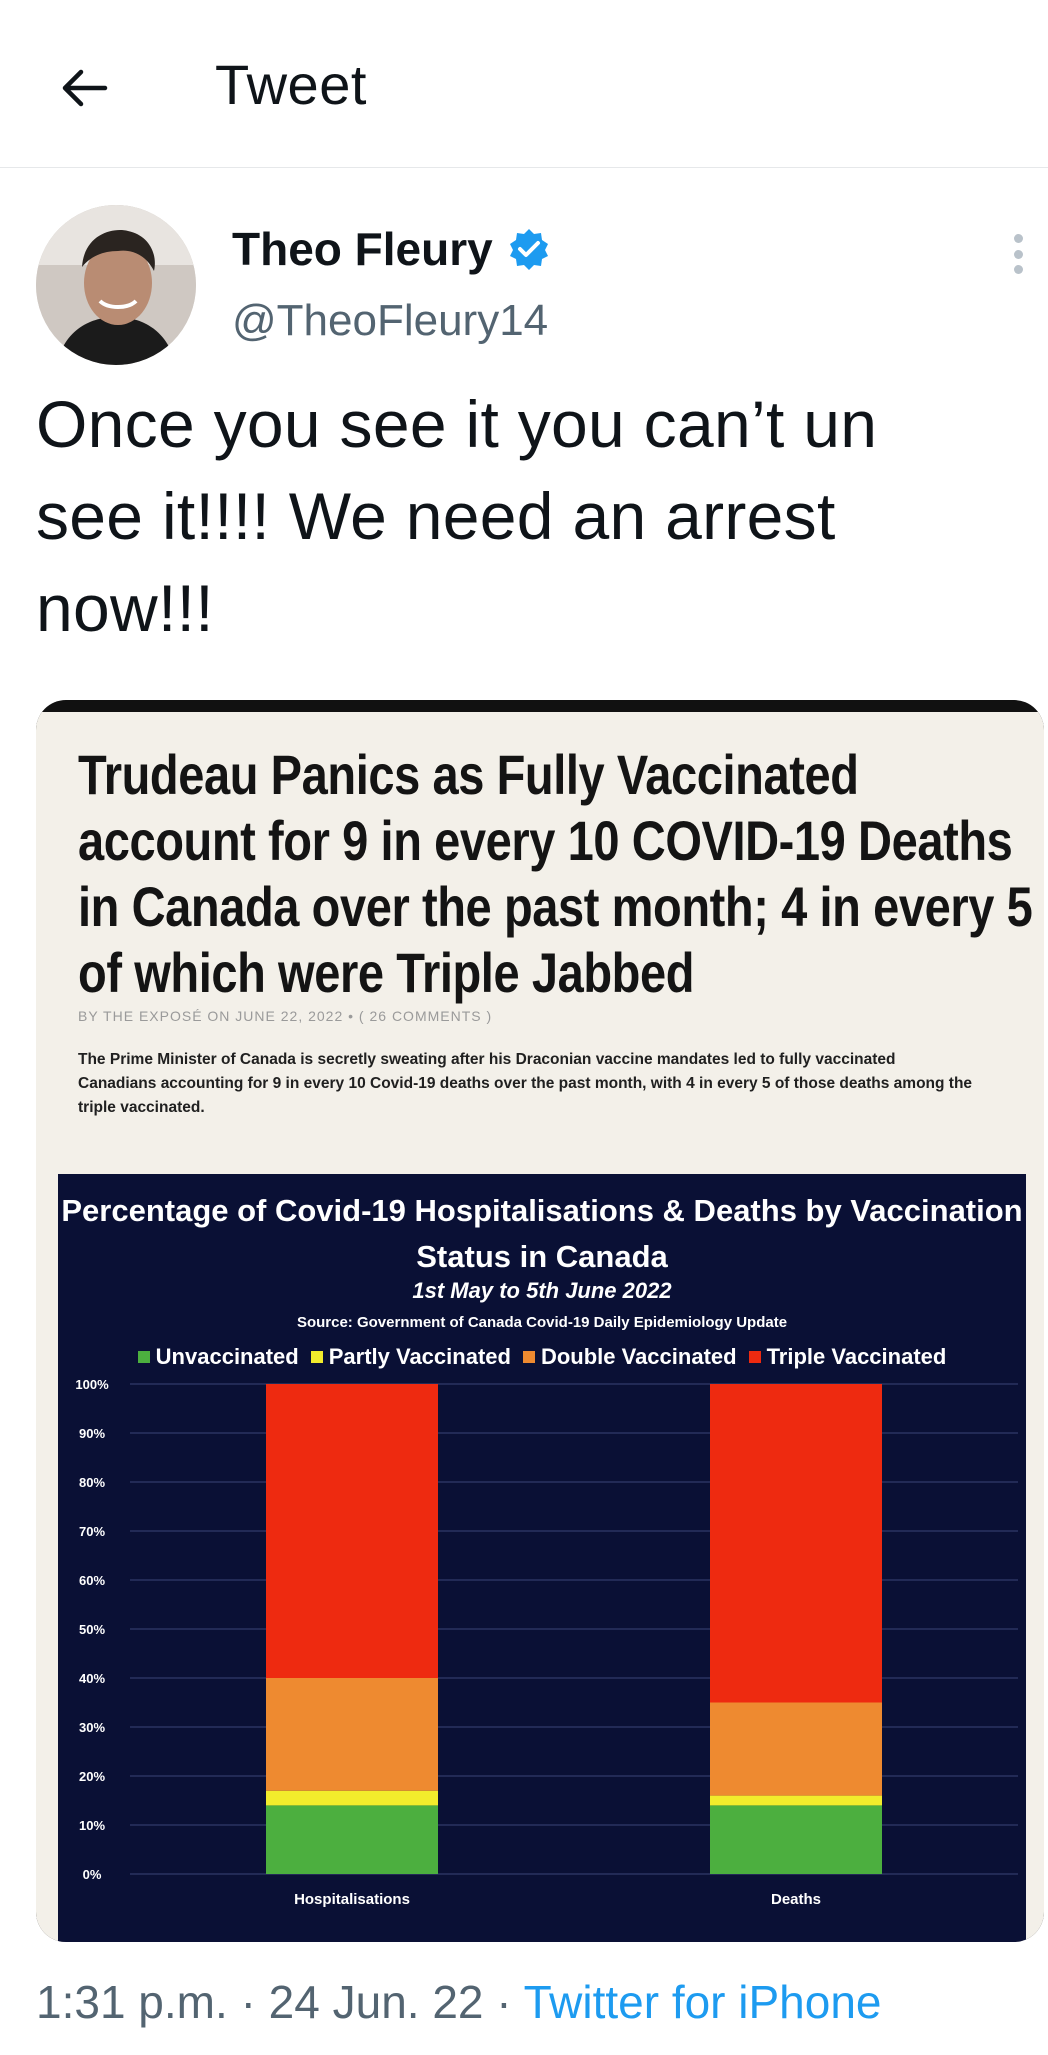 The image size is (1048, 2055). What do you see at coordinates (92, 1825) in the screenshot?
I see `y-tick-label: 10%` at bounding box center [92, 1825].